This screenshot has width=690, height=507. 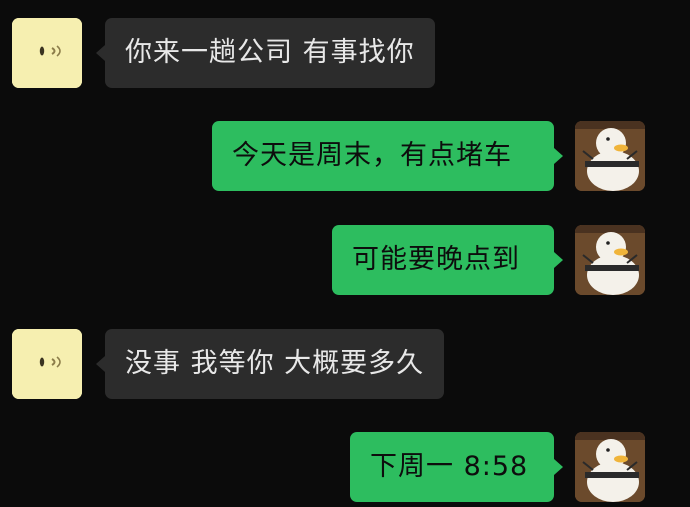 I want to click on message-bubble: 可能要晚点到, so click(x=443, y=260).